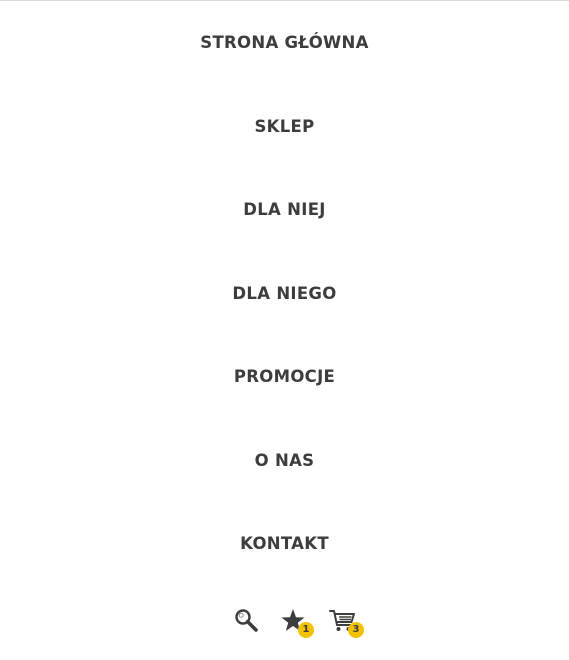 This screenshot has height=660, width=569. I want to click on wishlist-button: 1, so click(297, 624).